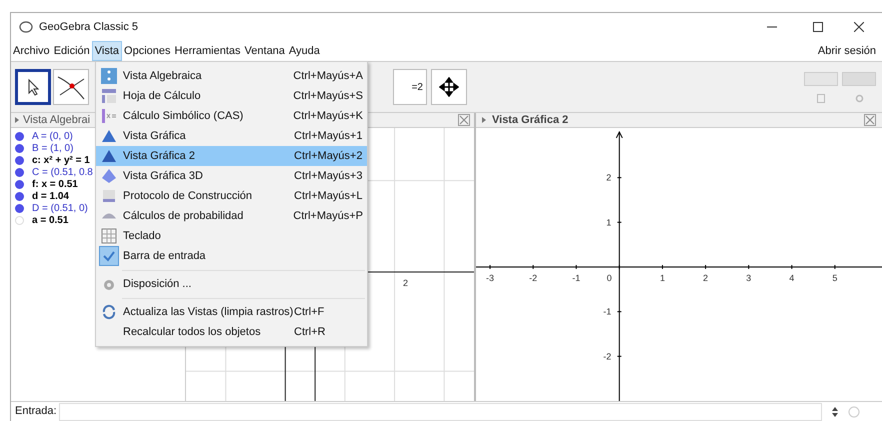 The height and width of the screenshot is (421, 882). Describe the element at coordinates (109, 176) in the screenshot. I see `pyramid-icon` at that location.